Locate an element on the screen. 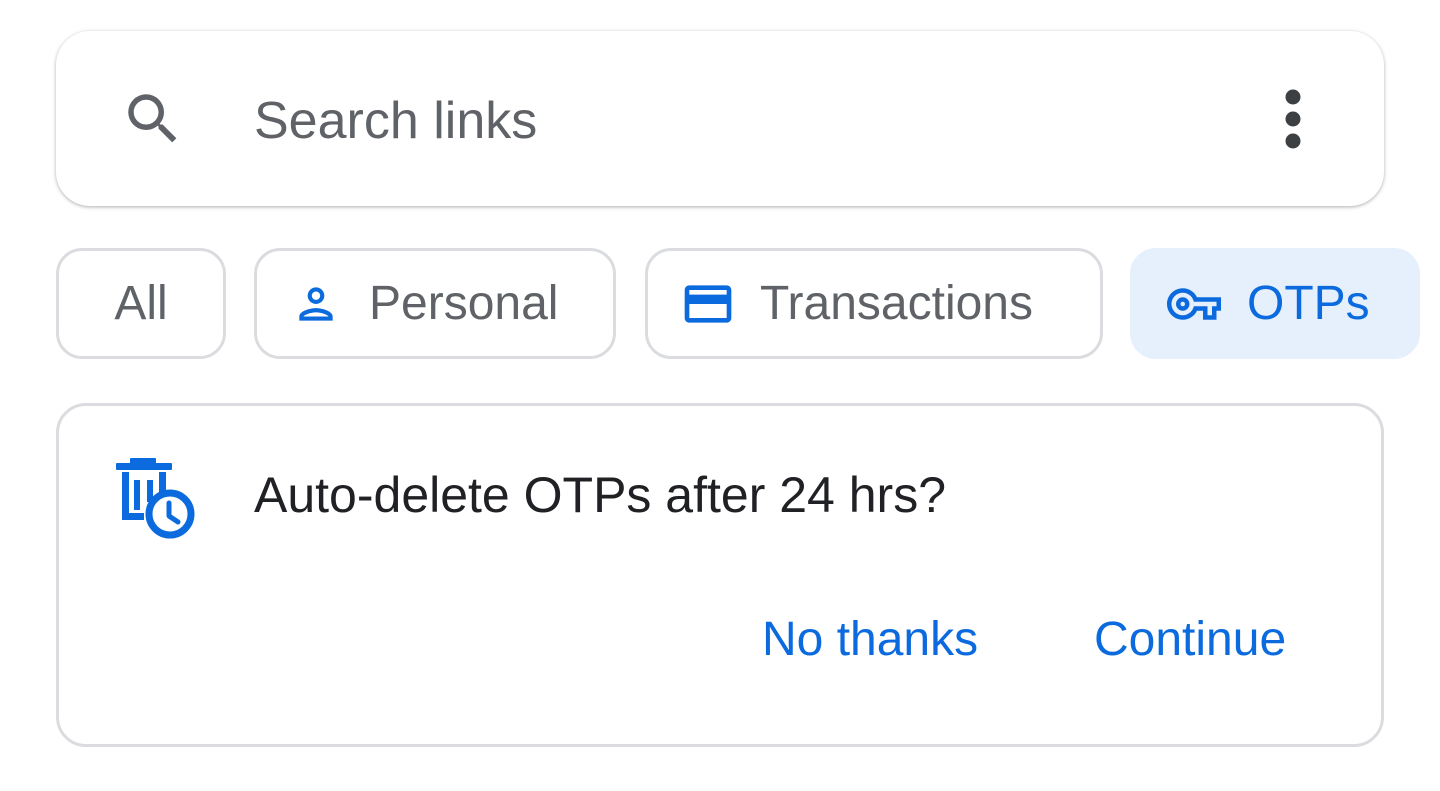 The width and height of the screenshot is (1440, 791). person-icon is located at coordinates (316, 303).